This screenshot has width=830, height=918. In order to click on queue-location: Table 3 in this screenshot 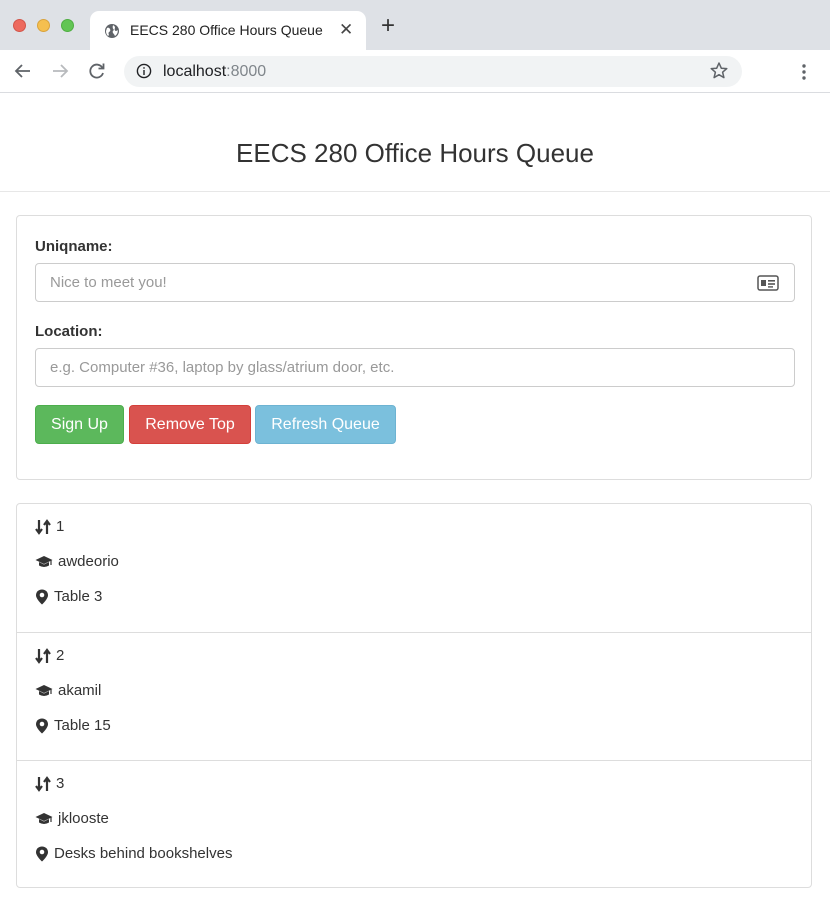, I will do `click(68, 596)`.